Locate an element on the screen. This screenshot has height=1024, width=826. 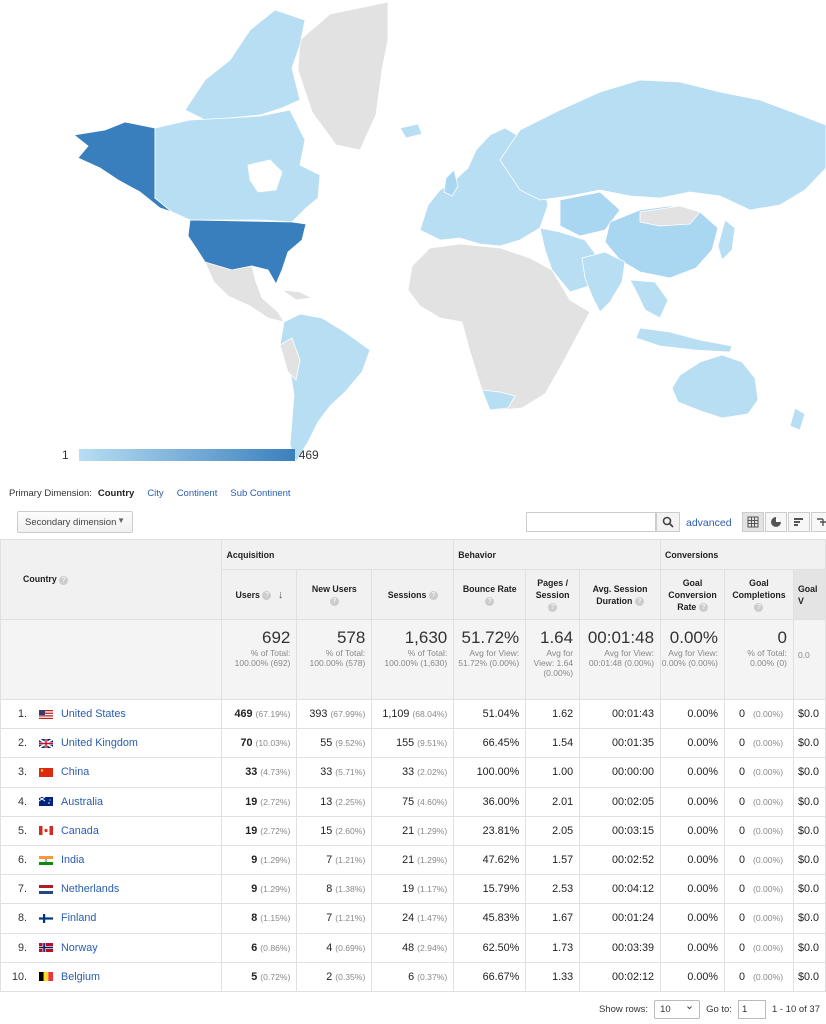
country-link: Belgium is located at coordinates (80, 977).